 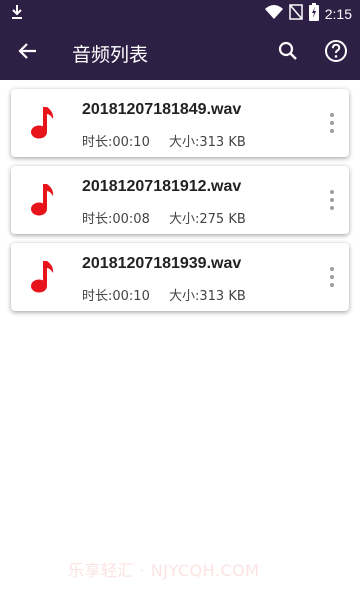 I want to click on download-icon, so click(x=17, y=14).